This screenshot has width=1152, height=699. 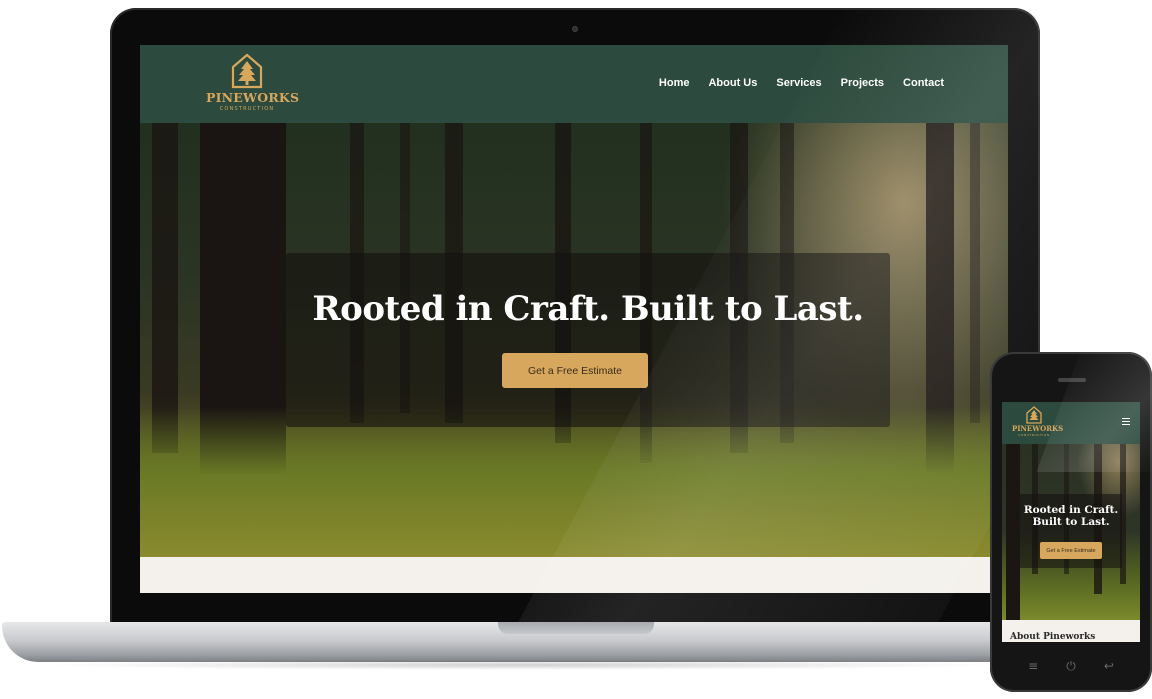 I want to click on hero-title: Rooted in Craft. Built to Last., so click(x=588, y=309).